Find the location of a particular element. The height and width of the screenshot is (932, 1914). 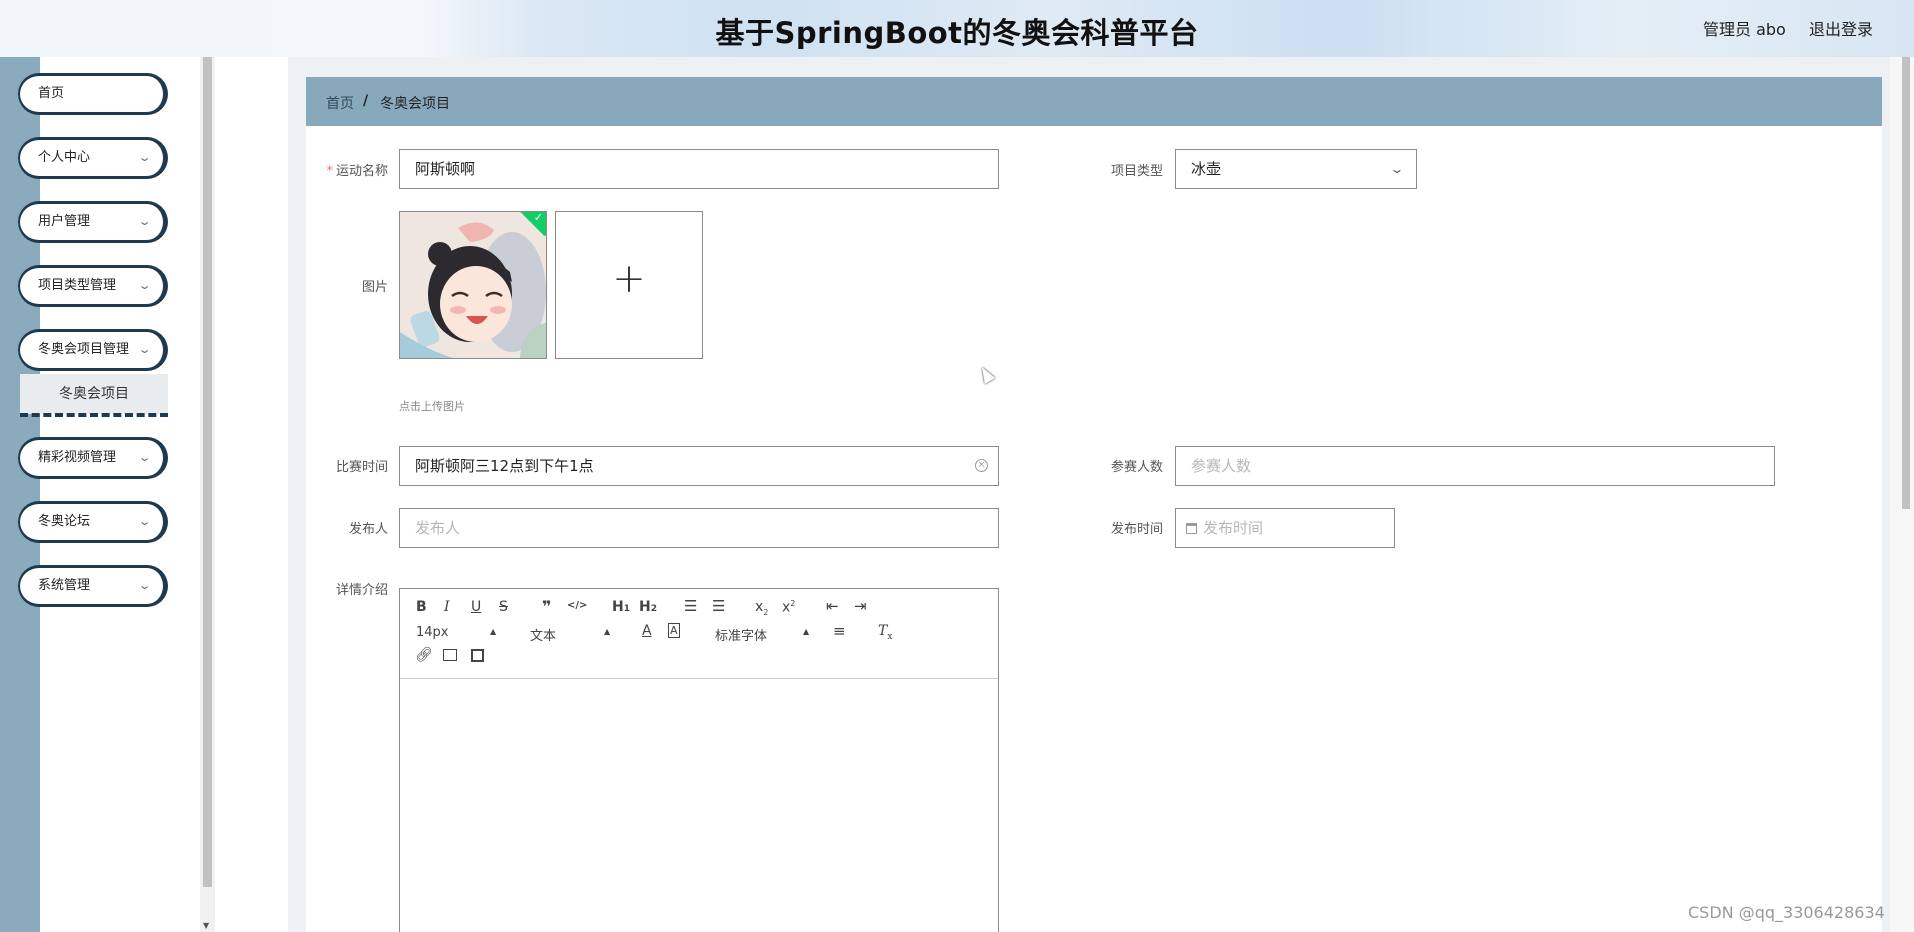

scroll-down-arrow-icon: ▼ is located at coordinates (206, 925).